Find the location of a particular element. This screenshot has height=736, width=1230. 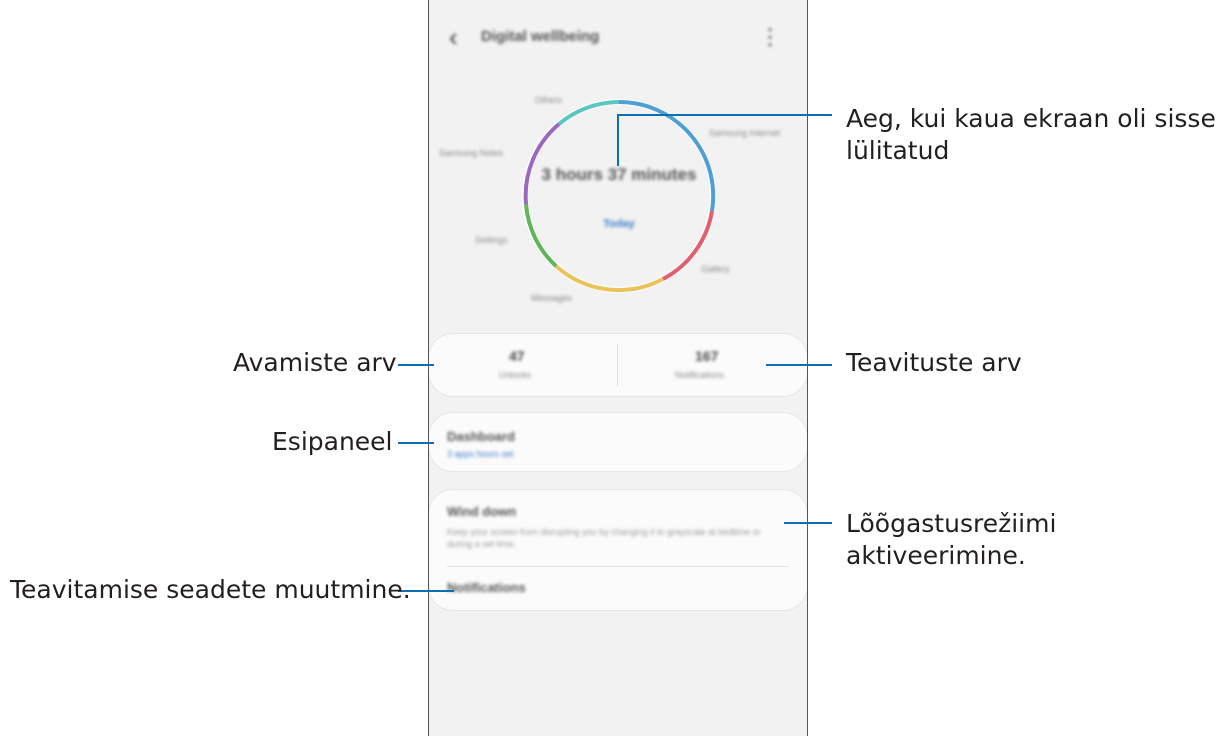

usage-ring is located at coordinates (619, 196).